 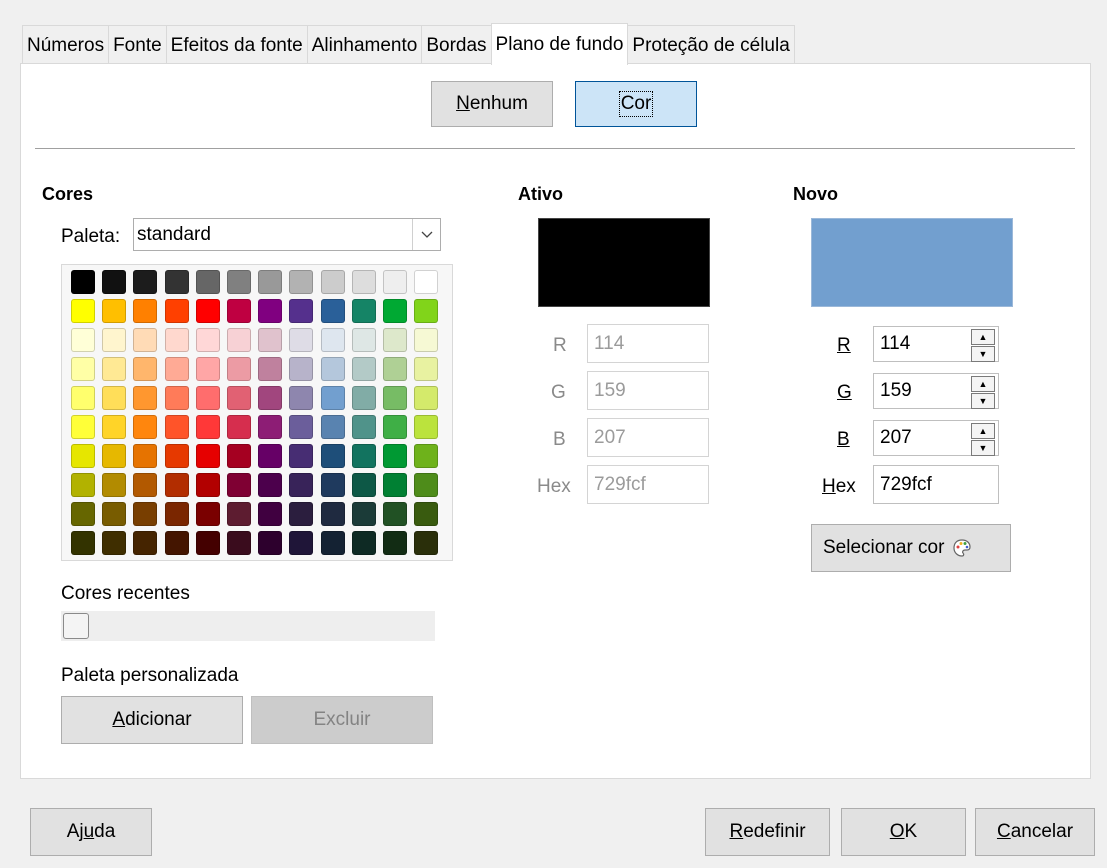 I want to click on chevron-down-icon, so click(x=426, y=234).